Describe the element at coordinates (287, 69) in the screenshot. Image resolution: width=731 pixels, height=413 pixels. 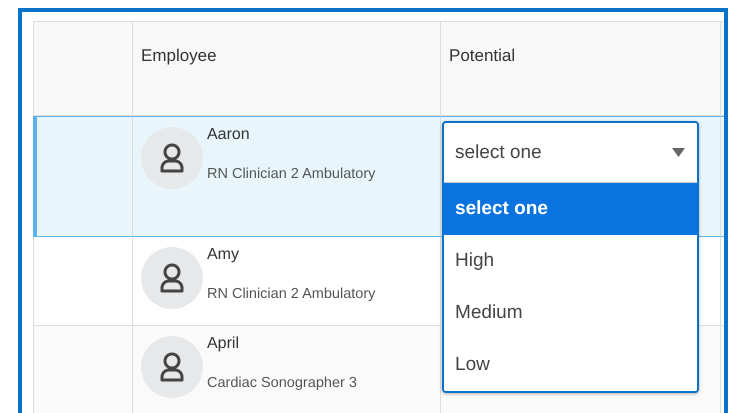
I see `column-header: Employee` at that location.